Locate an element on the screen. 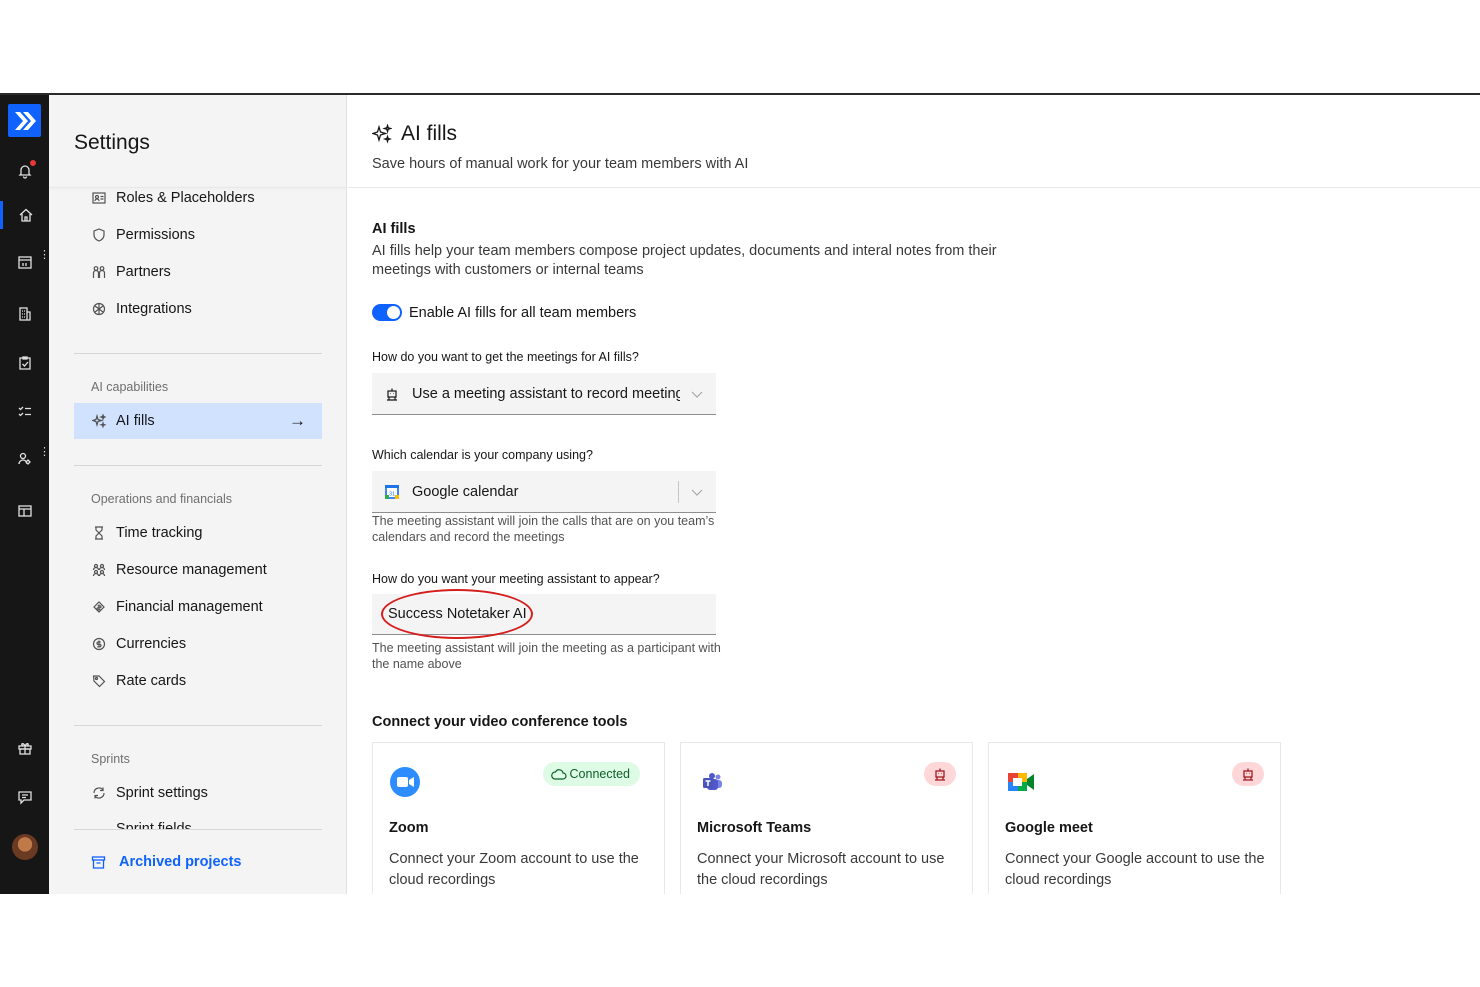  notifications-icon is located at coordinates (24, 171).